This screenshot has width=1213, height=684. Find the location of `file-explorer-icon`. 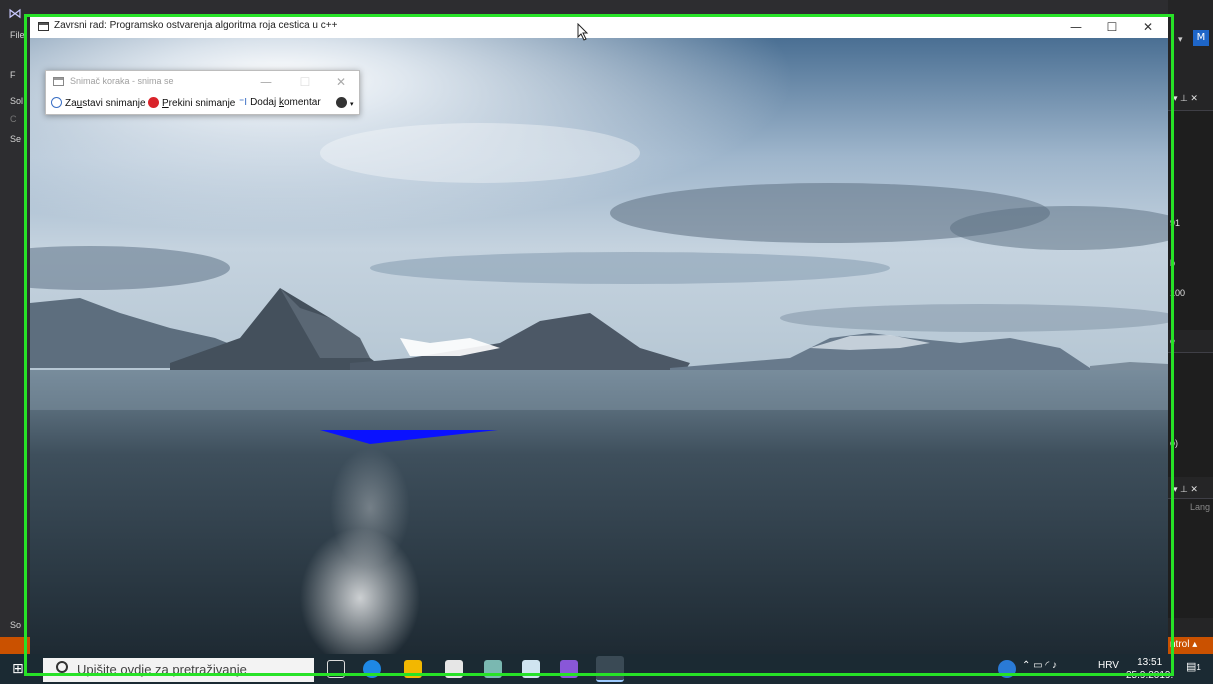

file-explorer-icon is located at coordinates (413, 669).